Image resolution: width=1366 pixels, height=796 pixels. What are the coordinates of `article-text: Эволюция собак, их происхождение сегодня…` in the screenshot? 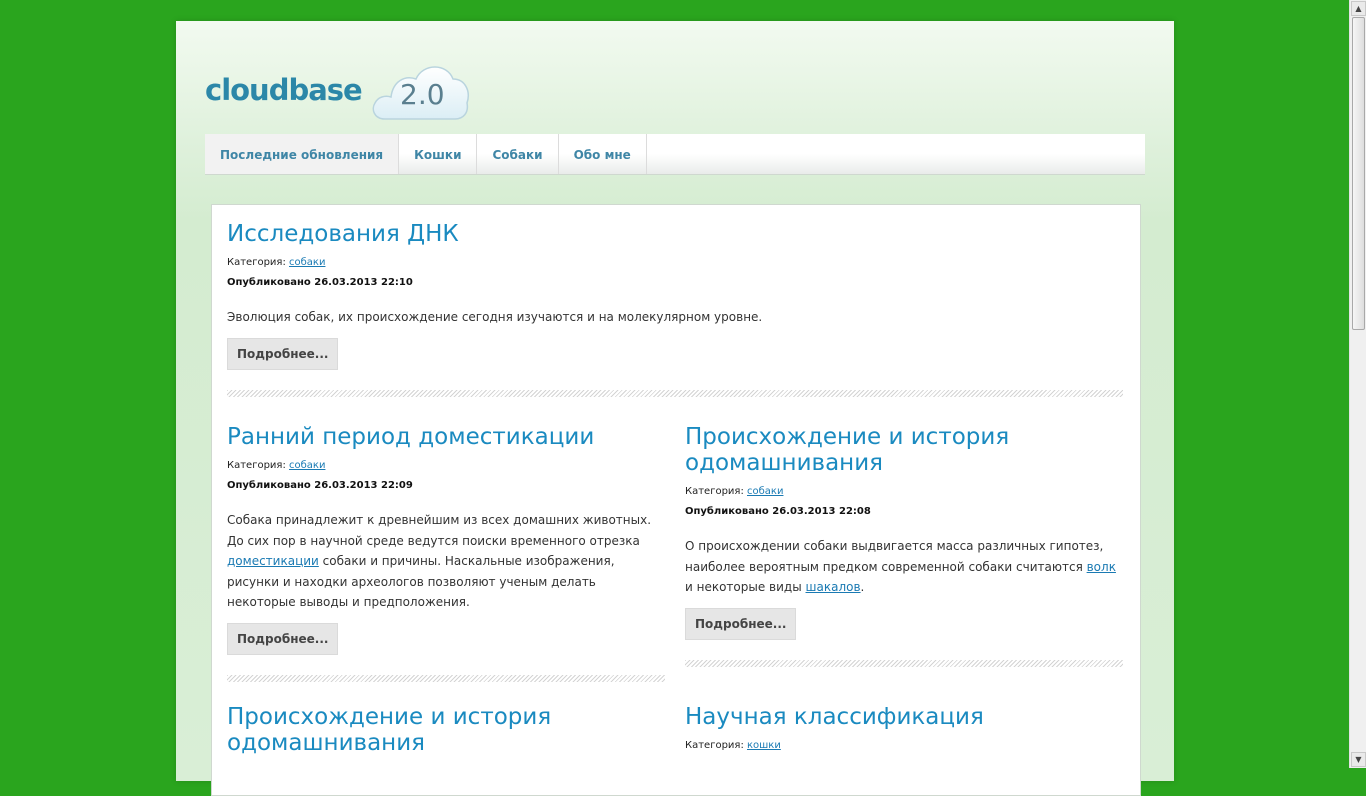 It's located at (495, 317).